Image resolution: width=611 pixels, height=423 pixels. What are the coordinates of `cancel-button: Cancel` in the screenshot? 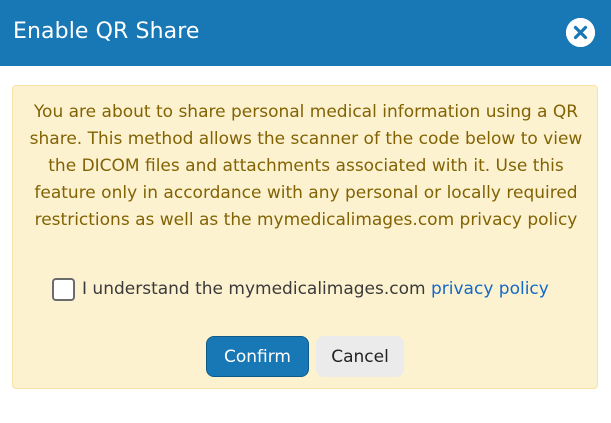 It's located at (360, 356).